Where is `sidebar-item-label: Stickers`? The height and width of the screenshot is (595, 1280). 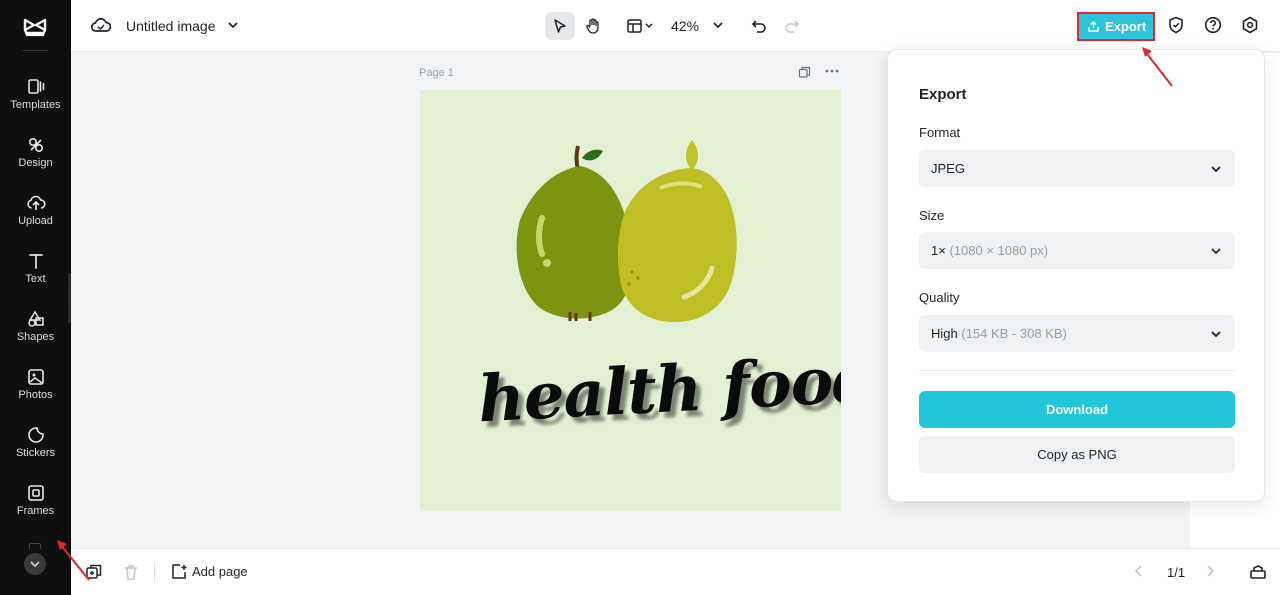 sidebar-item-label: Stickers is located at coordinates (35, 453).